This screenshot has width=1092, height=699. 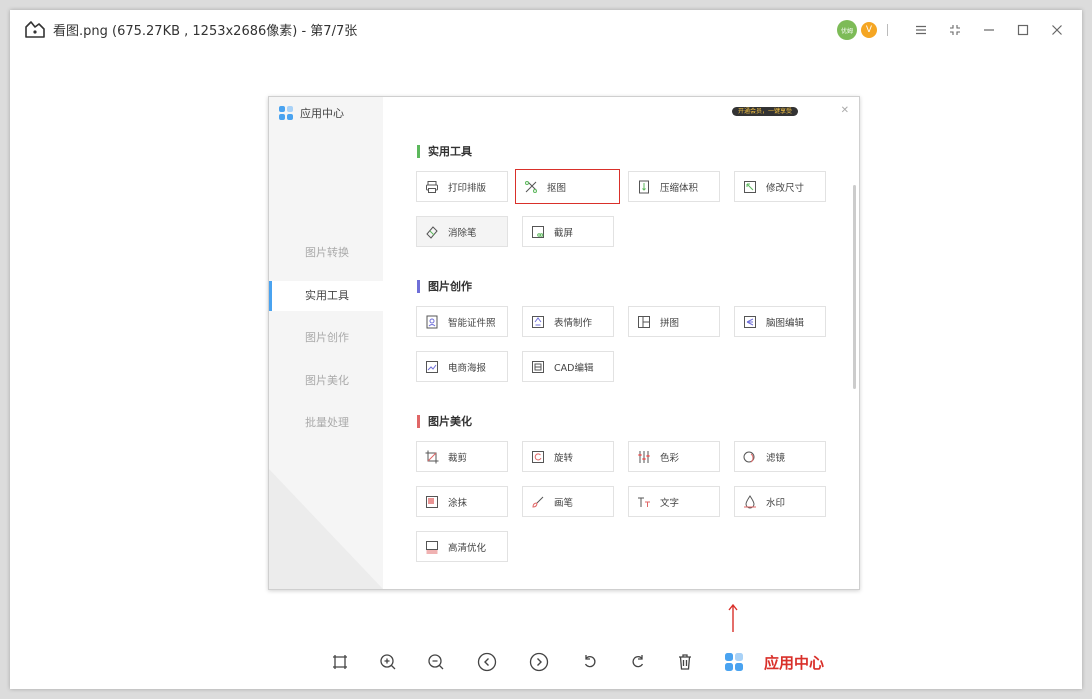 I want to click on crop-icon, so click(x=432, y=457).